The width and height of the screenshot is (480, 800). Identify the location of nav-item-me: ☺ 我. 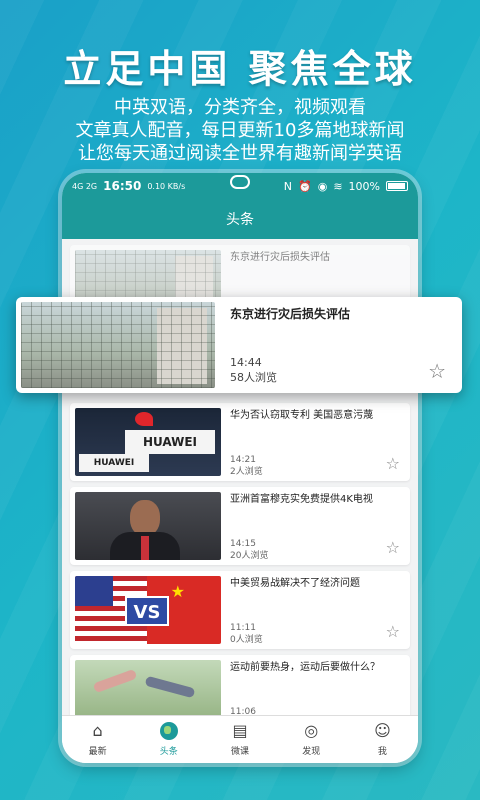
(382, 739).